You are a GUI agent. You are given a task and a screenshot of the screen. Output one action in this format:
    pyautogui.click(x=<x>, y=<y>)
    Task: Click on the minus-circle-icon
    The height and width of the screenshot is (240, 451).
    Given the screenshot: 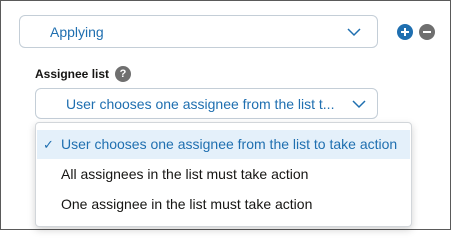 What is the action you would take?
    pyautogui.click(x=427, y=32)
    